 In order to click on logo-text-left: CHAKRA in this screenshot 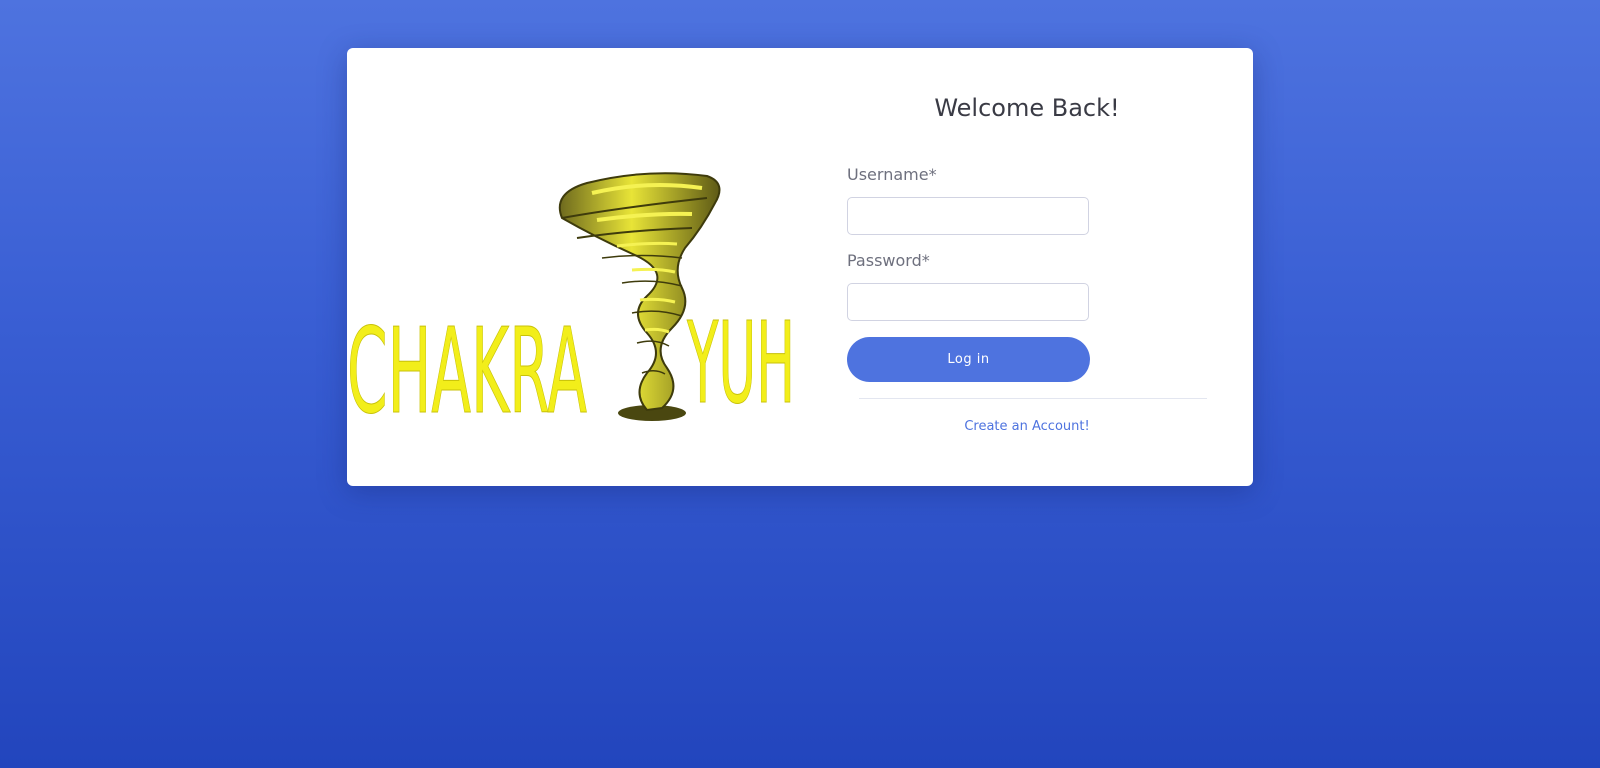, I will do `click(467, 365)`.